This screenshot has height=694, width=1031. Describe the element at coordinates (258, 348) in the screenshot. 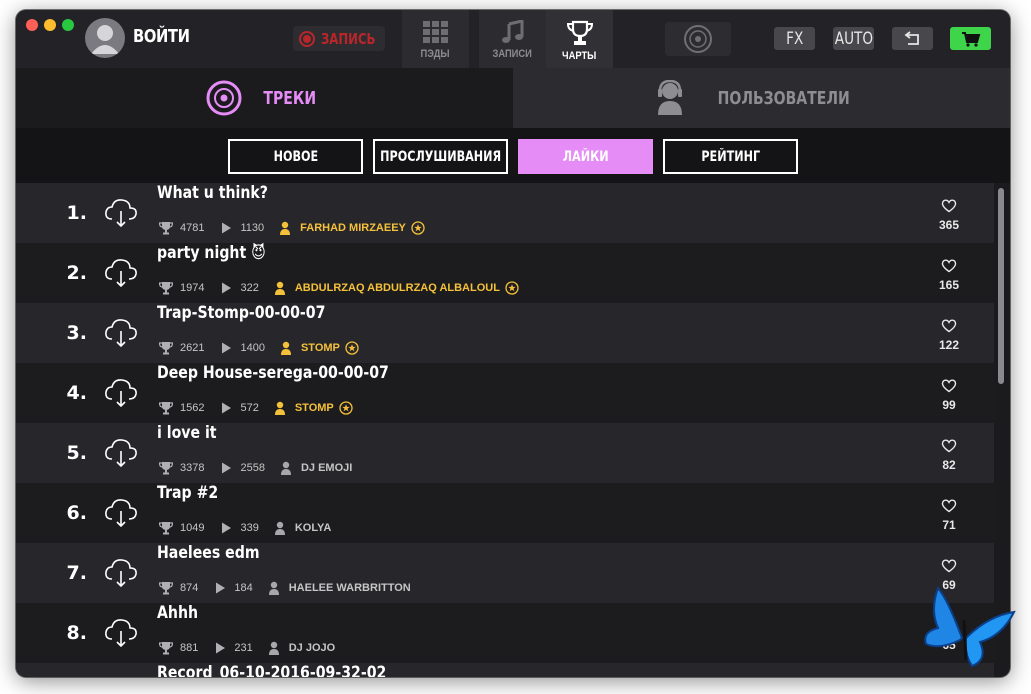

I see `track-meta: 2621 1400 STOMP` at that location.